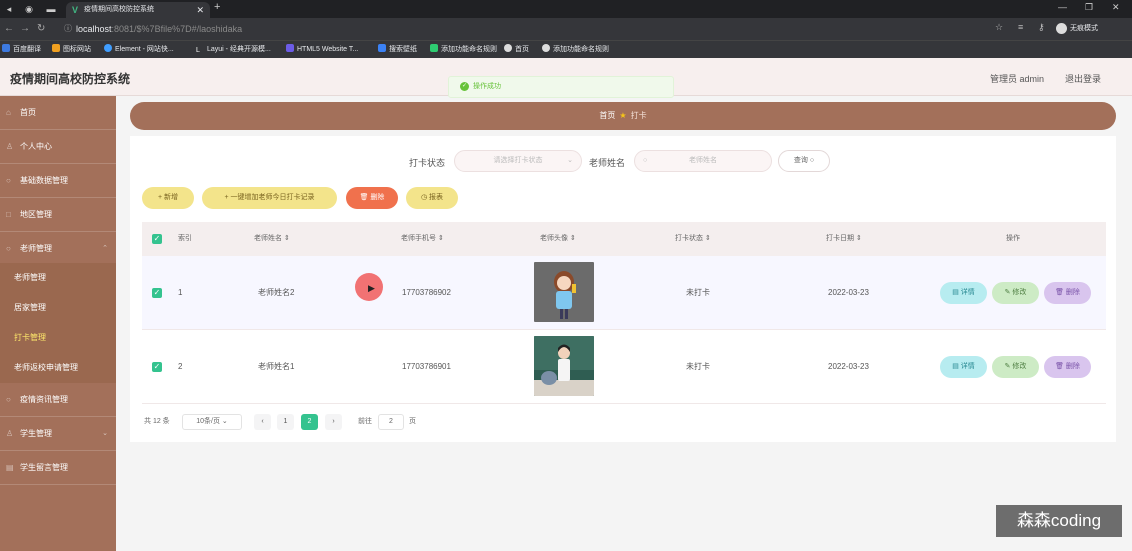 The height and width of the screenshot is (551, 1132). What do you see at coordinates (464, 86) in the screenshot?
I see `success-icon: ✓` at bounding box center [464, 86].